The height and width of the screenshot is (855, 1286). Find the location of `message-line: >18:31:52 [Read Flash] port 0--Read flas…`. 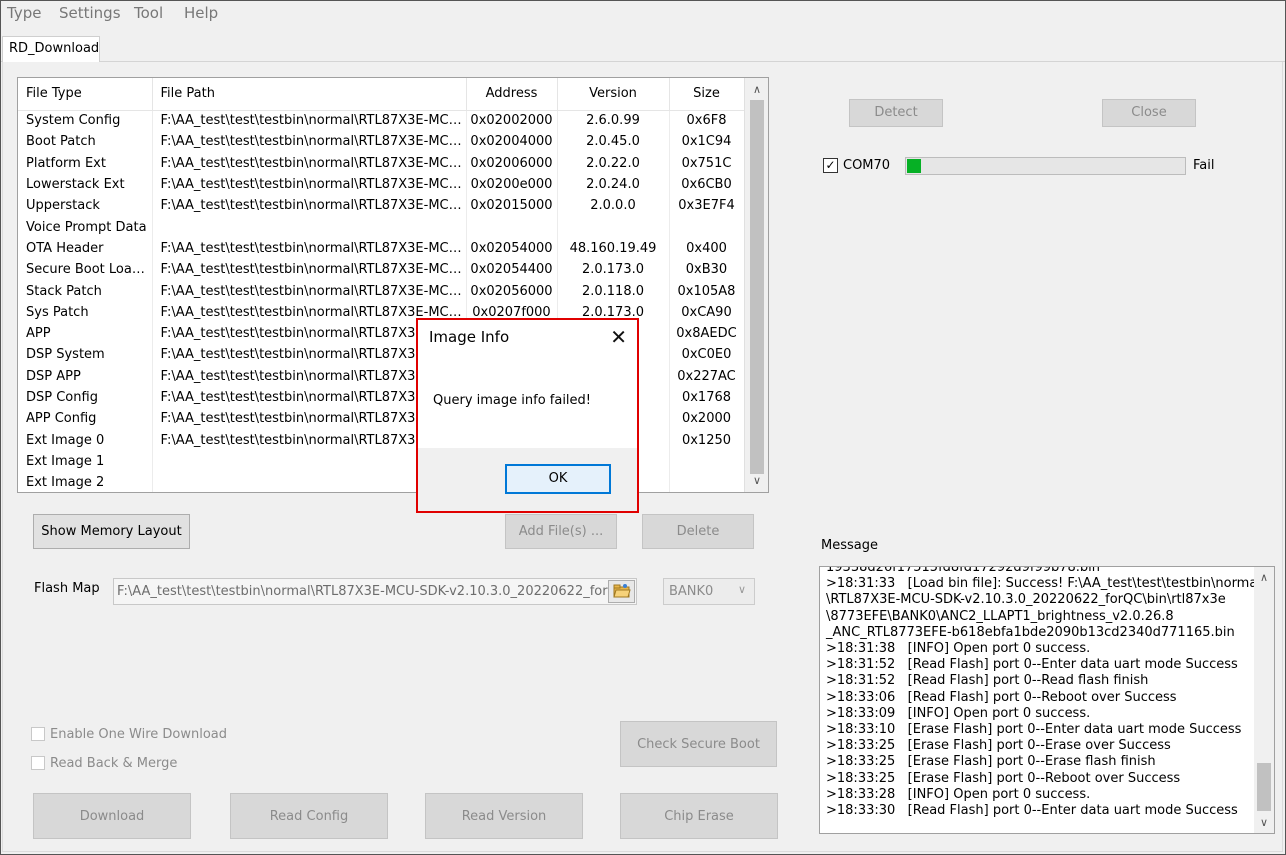

message-line: >18:31:52 [Read Flash] port 0--Read flas… is located at coordinates (987, 681).